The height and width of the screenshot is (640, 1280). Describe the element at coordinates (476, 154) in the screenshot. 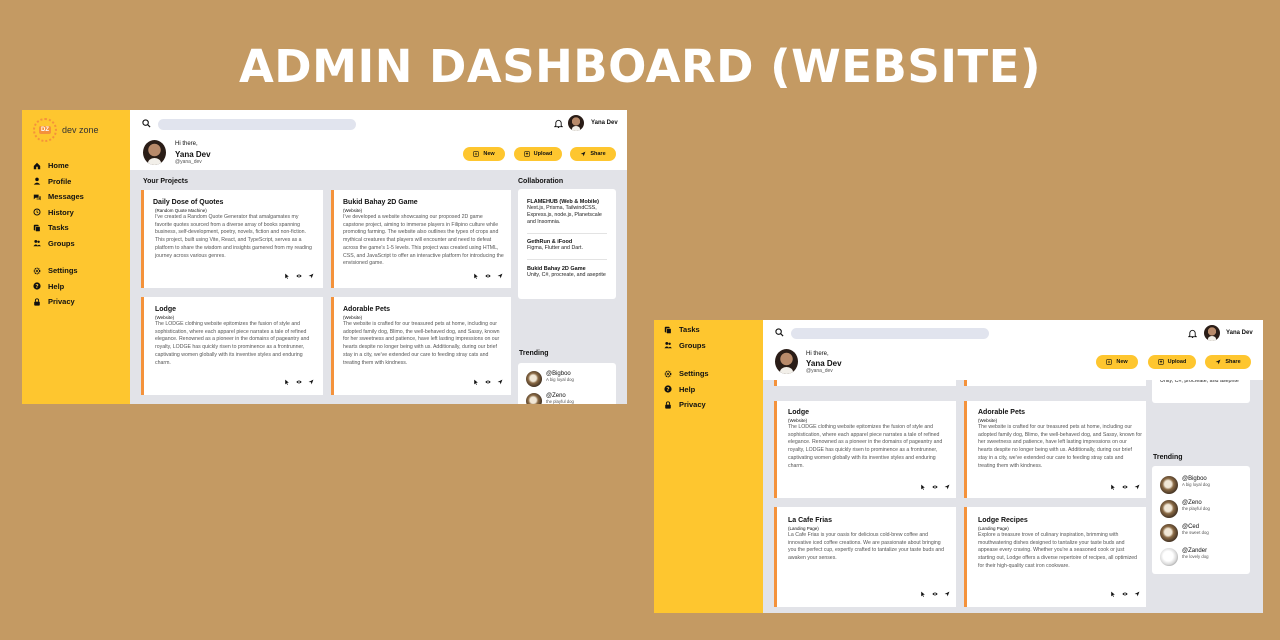

I see `plus-icon` at that location.